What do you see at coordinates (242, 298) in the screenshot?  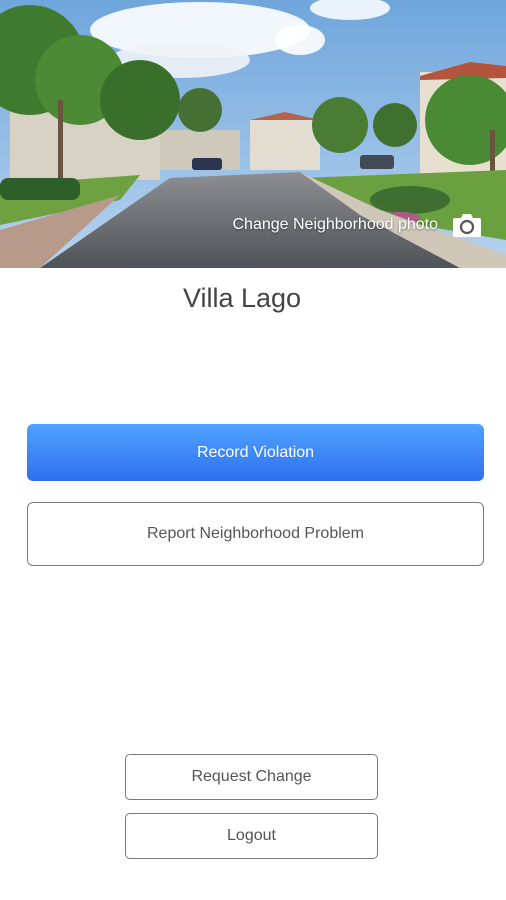 I see `neighborhood-name: Villa Lago` at bounding box center [242, 298].